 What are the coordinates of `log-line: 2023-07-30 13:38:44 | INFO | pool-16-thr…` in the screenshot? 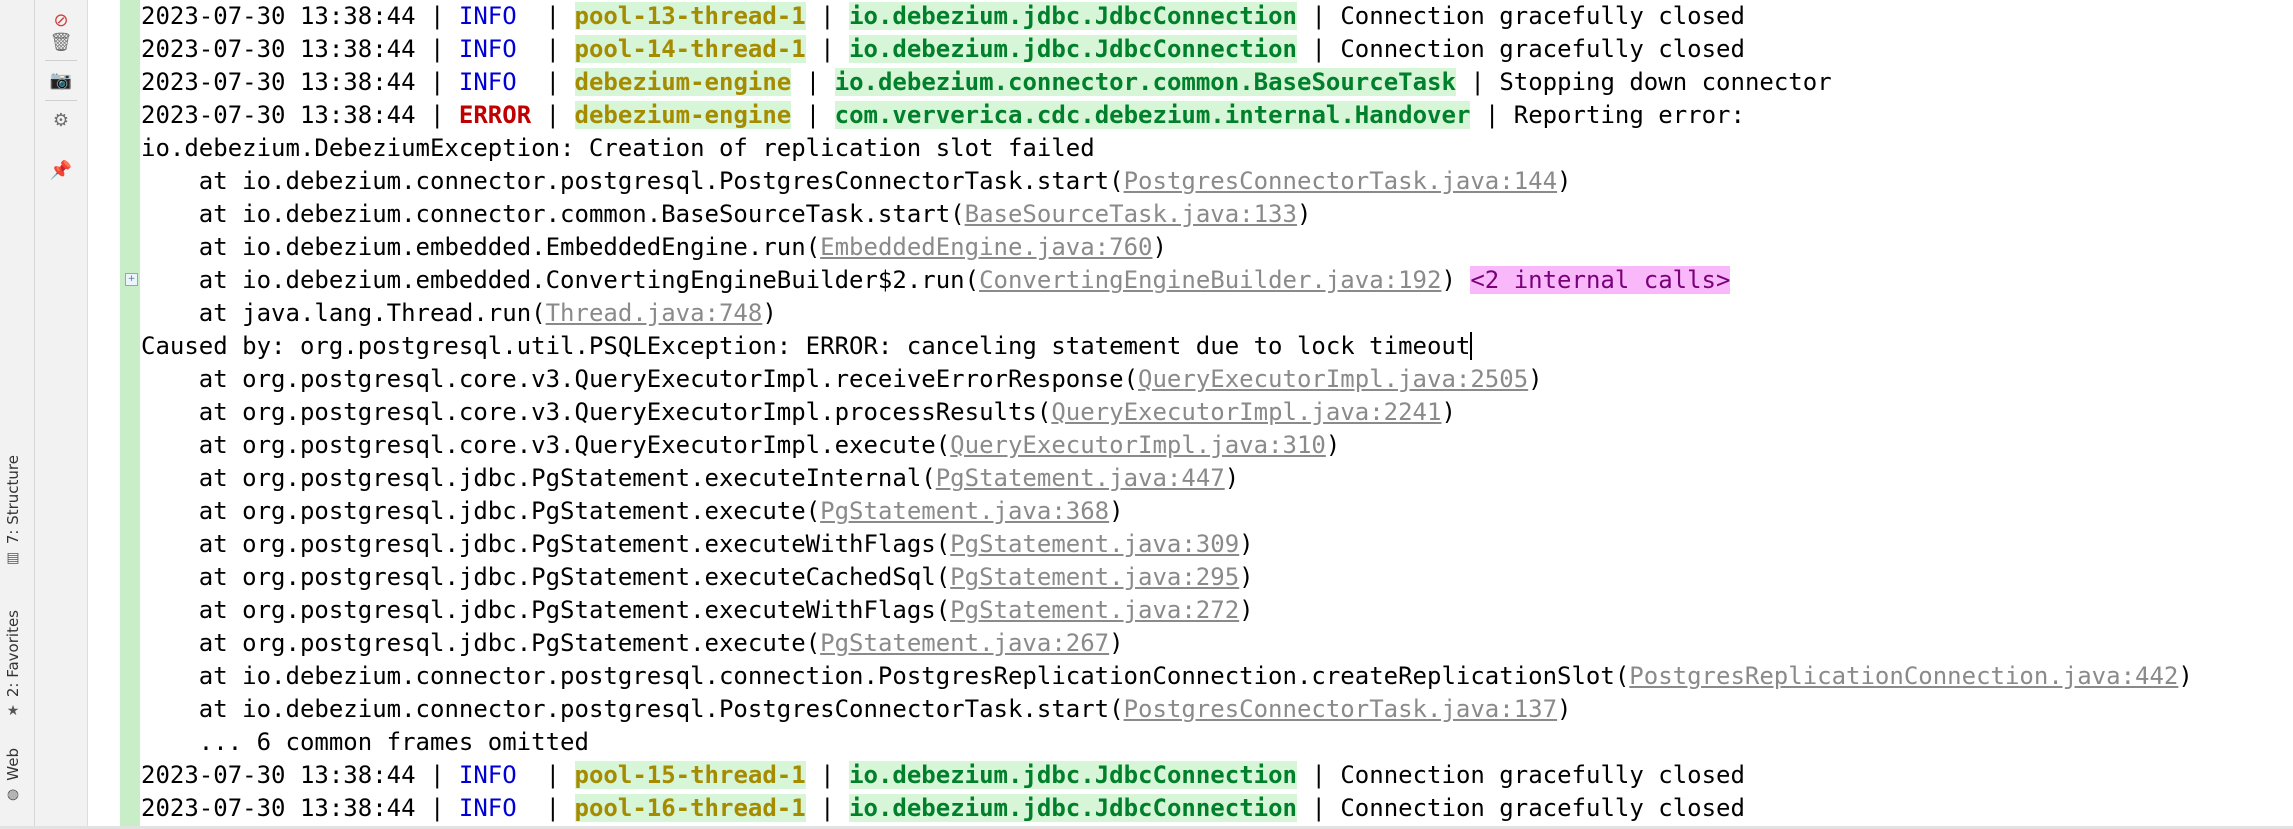 It's located at (943, 808).